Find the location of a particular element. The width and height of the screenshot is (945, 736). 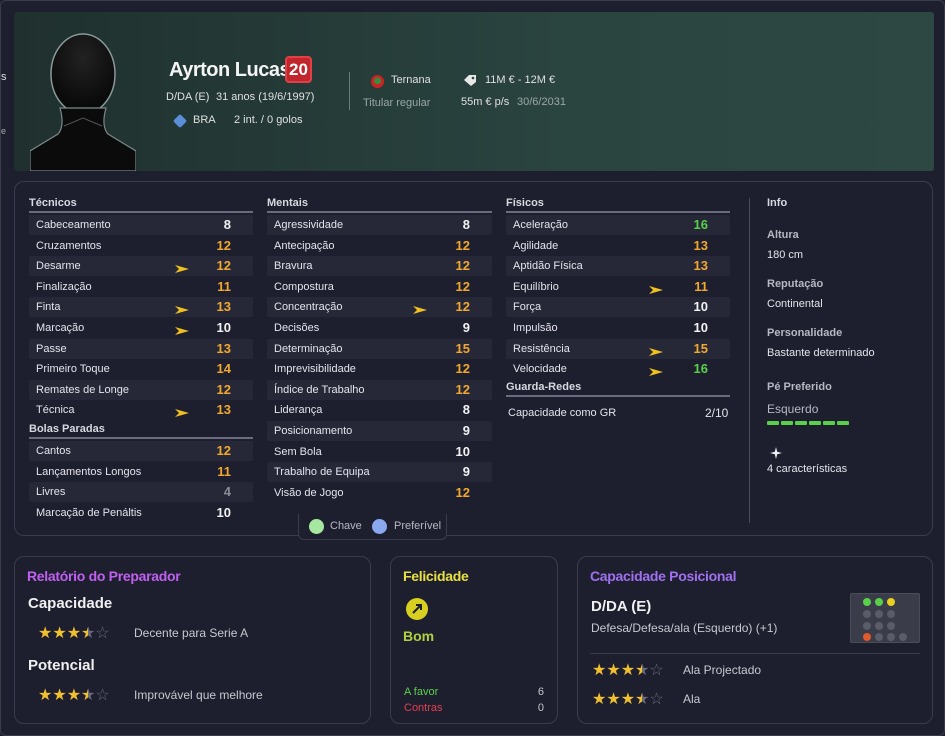

potential-label: Potencial is located at coordinates (61, 665).